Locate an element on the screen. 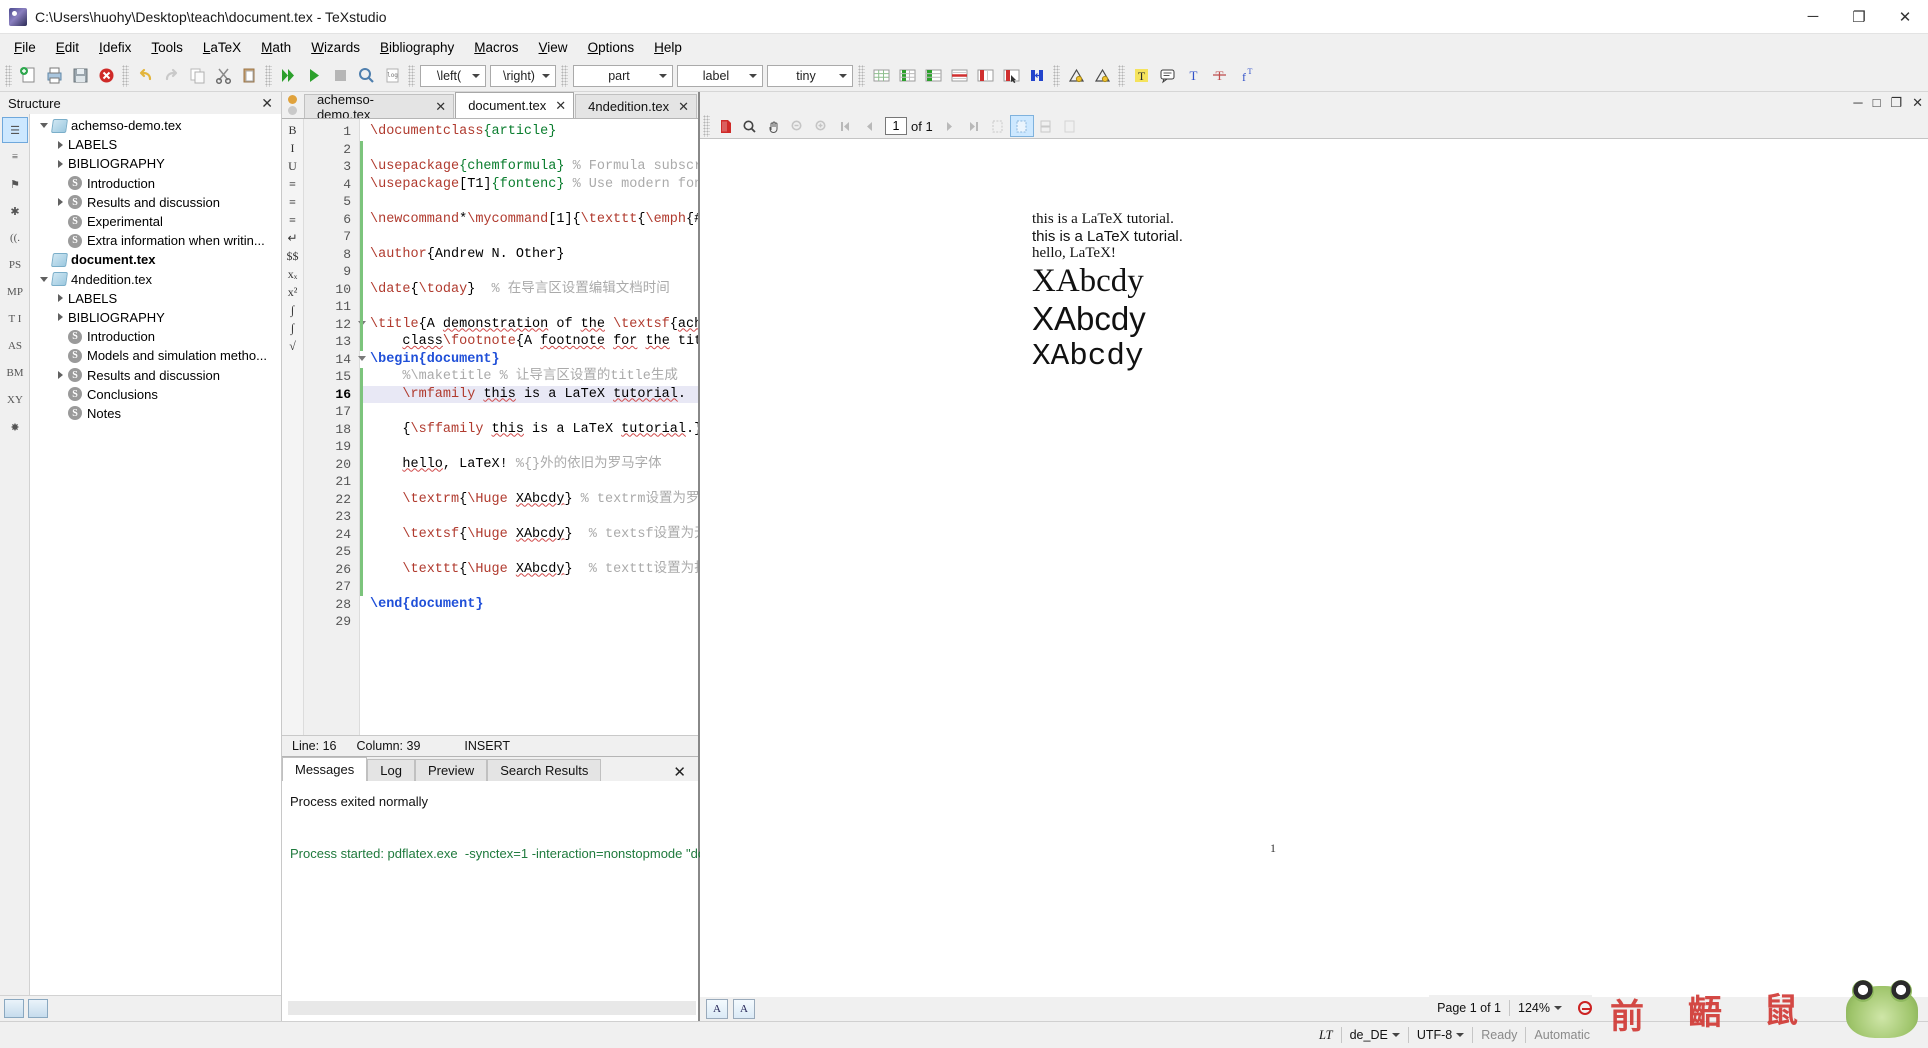  paste-icon is located at coordinates (249, 76).